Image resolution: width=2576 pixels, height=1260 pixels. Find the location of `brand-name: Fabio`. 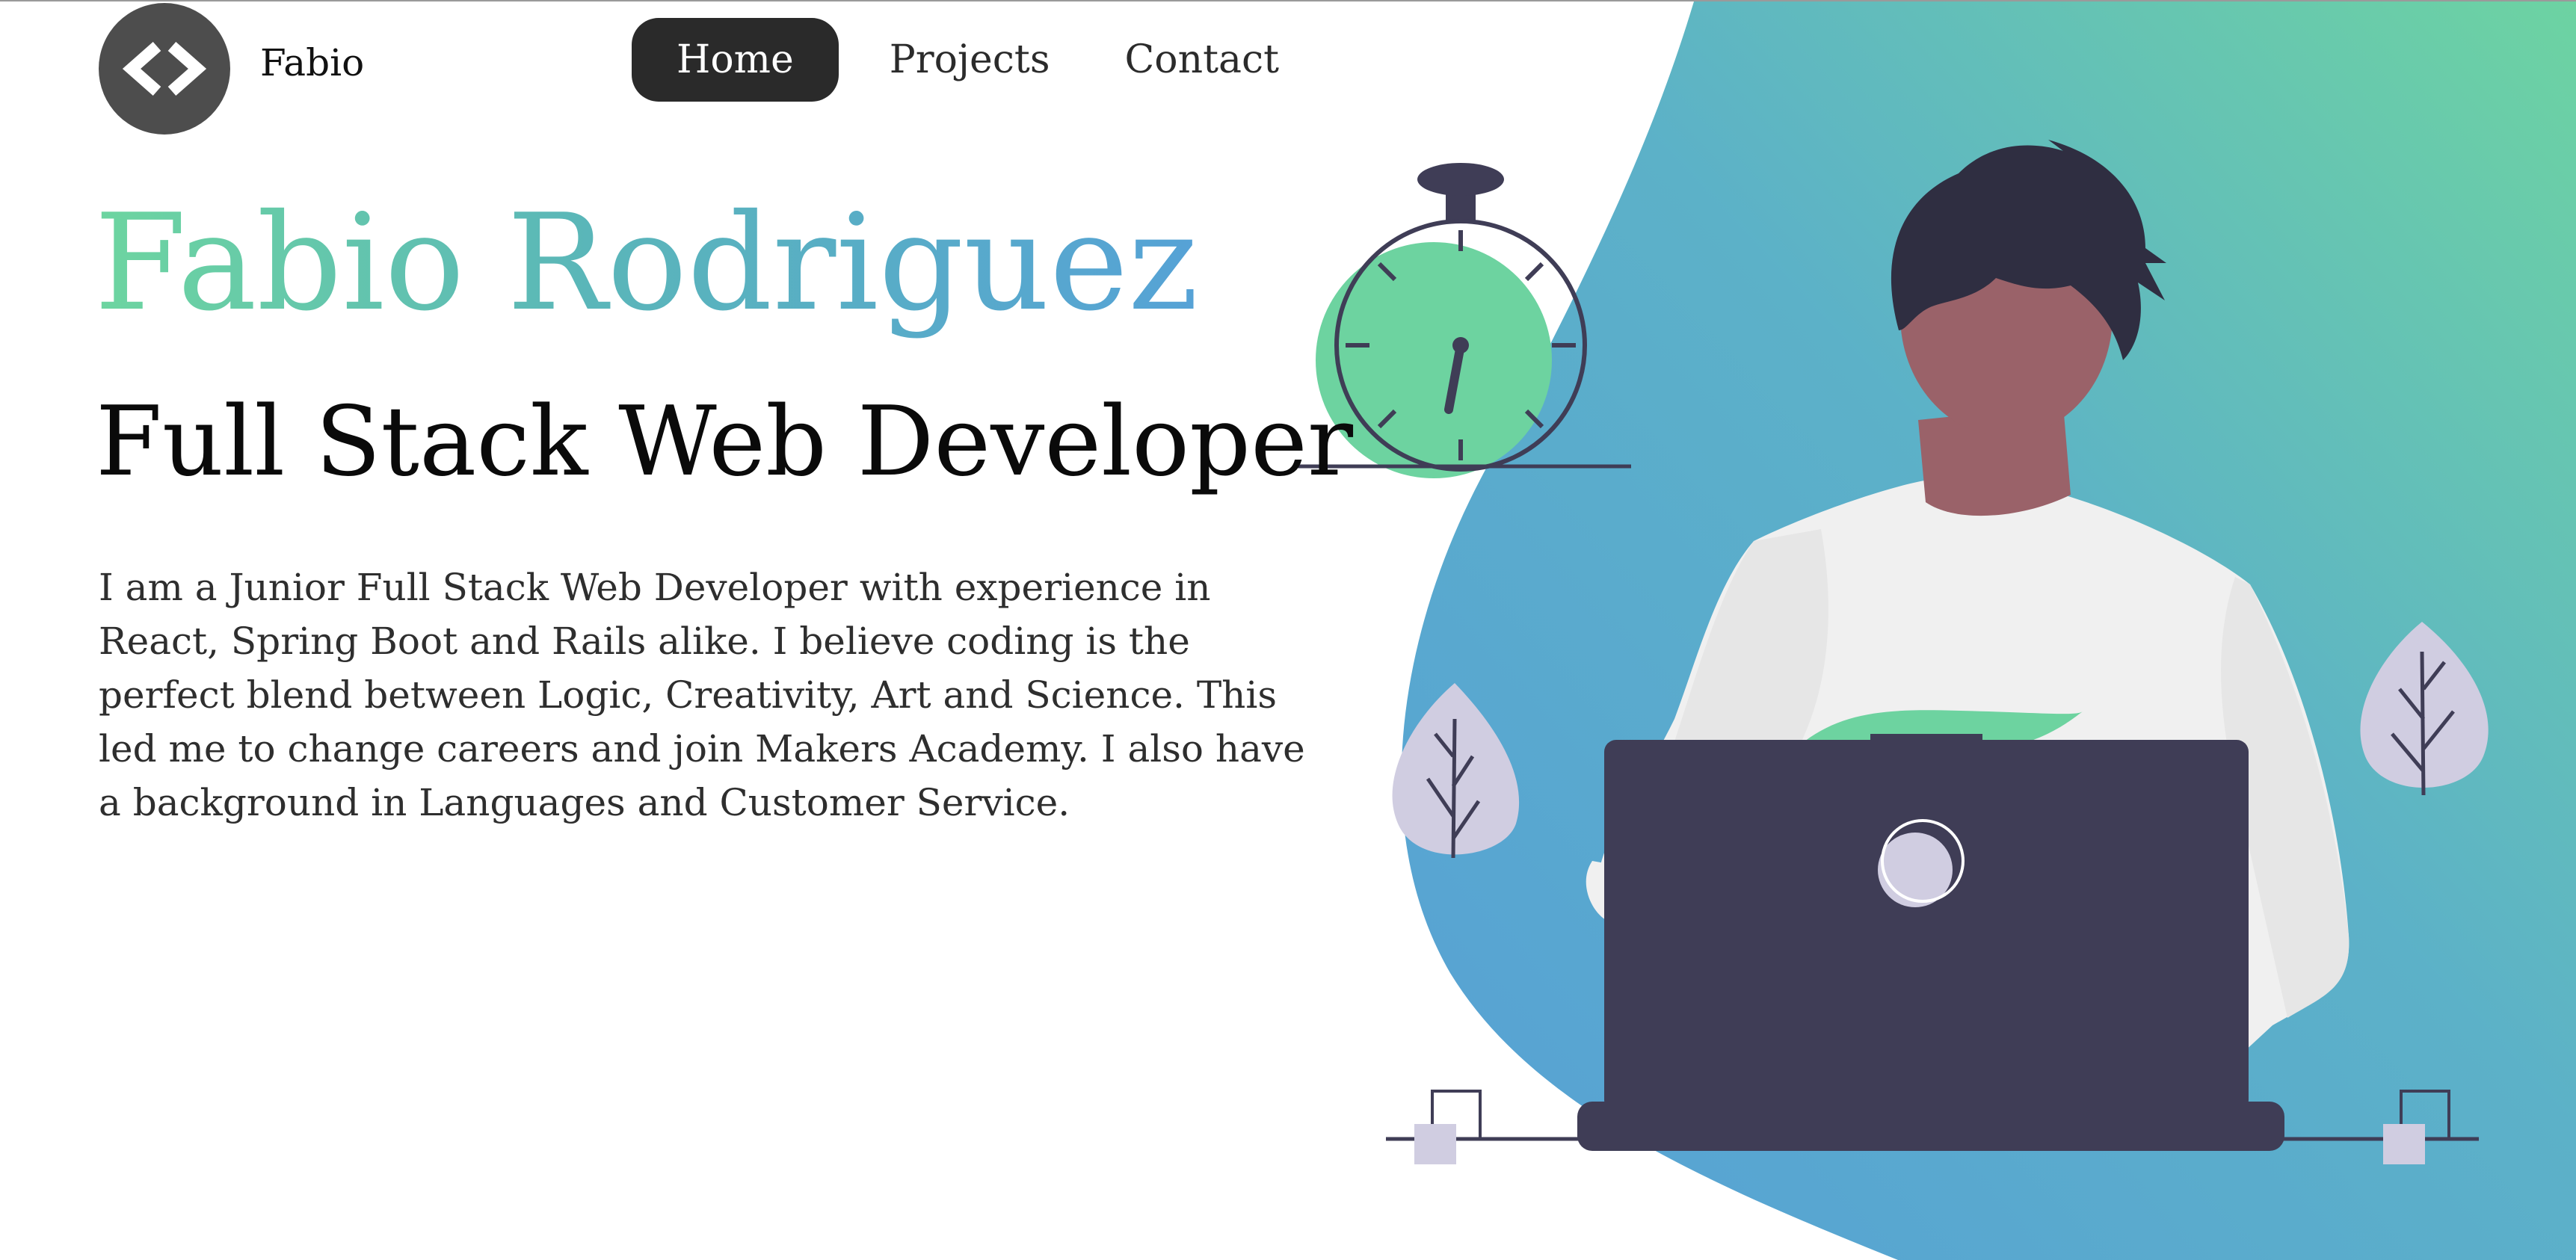

brand-name: Fabio is located at coordinates (312, 63).